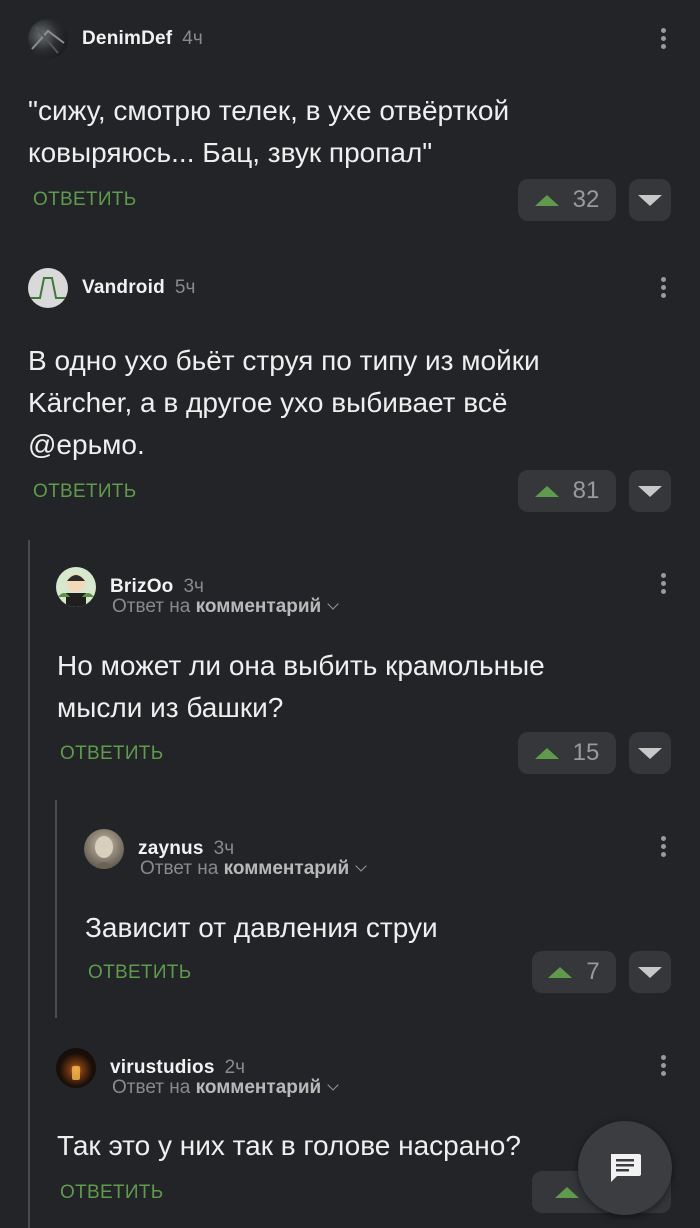 This screenshot has width=700, height=1228. What do you see at coordinates (235, 1067) in the screenshot?
I see `timestamp: 2ч` at bounding box center [235, 1067].